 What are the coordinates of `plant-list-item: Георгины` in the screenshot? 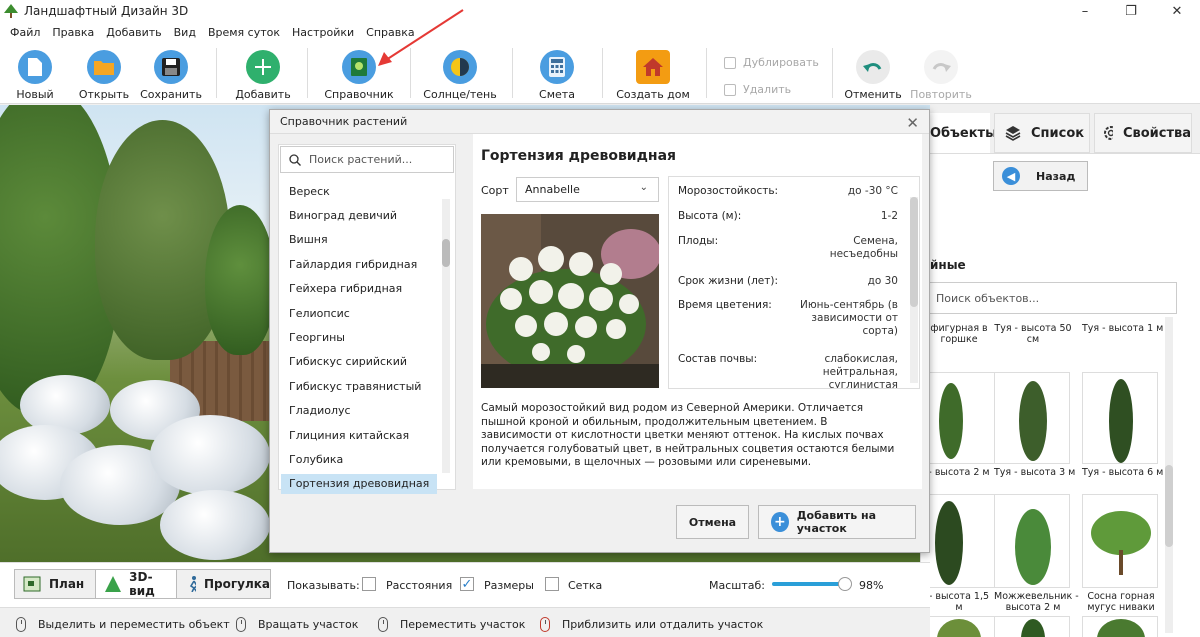 It's located at (359, 337).